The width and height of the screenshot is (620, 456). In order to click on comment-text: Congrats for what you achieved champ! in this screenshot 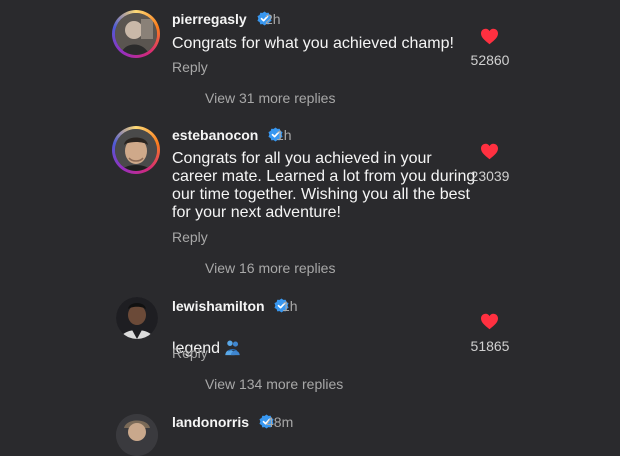, I will do `click(313, 43)`.